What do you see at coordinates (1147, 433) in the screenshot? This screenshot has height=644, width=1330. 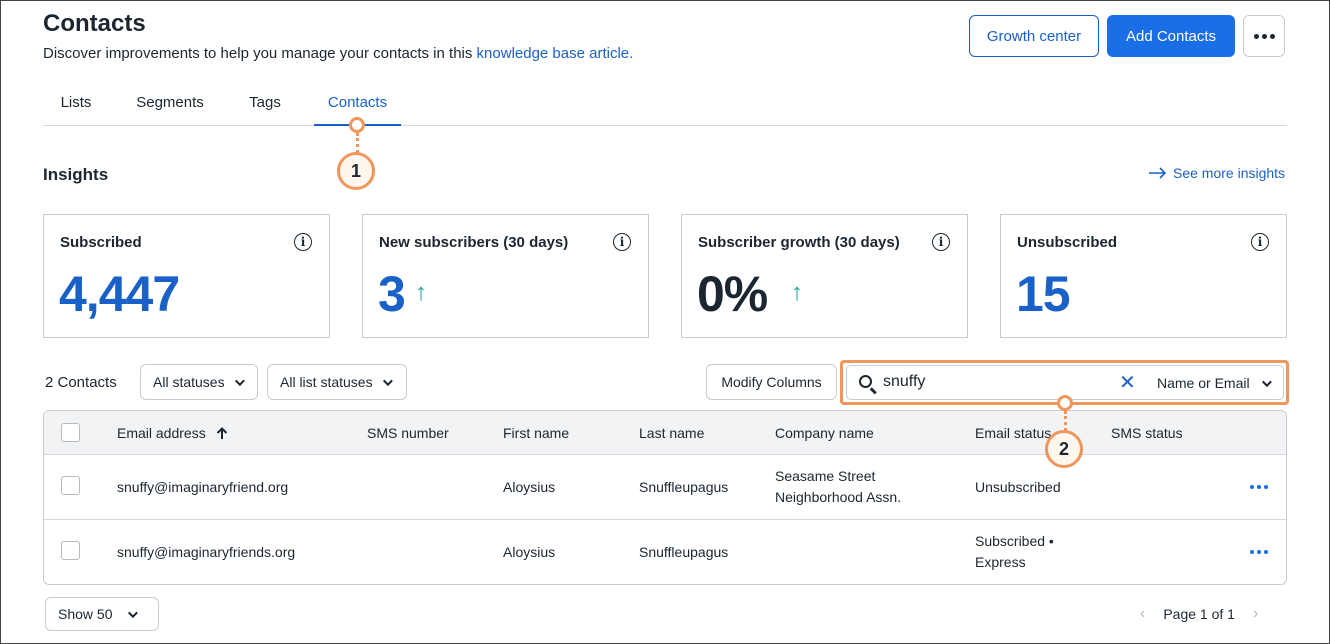 I see `column-sms-status: SMS status` at bounding box center [1147, 433].